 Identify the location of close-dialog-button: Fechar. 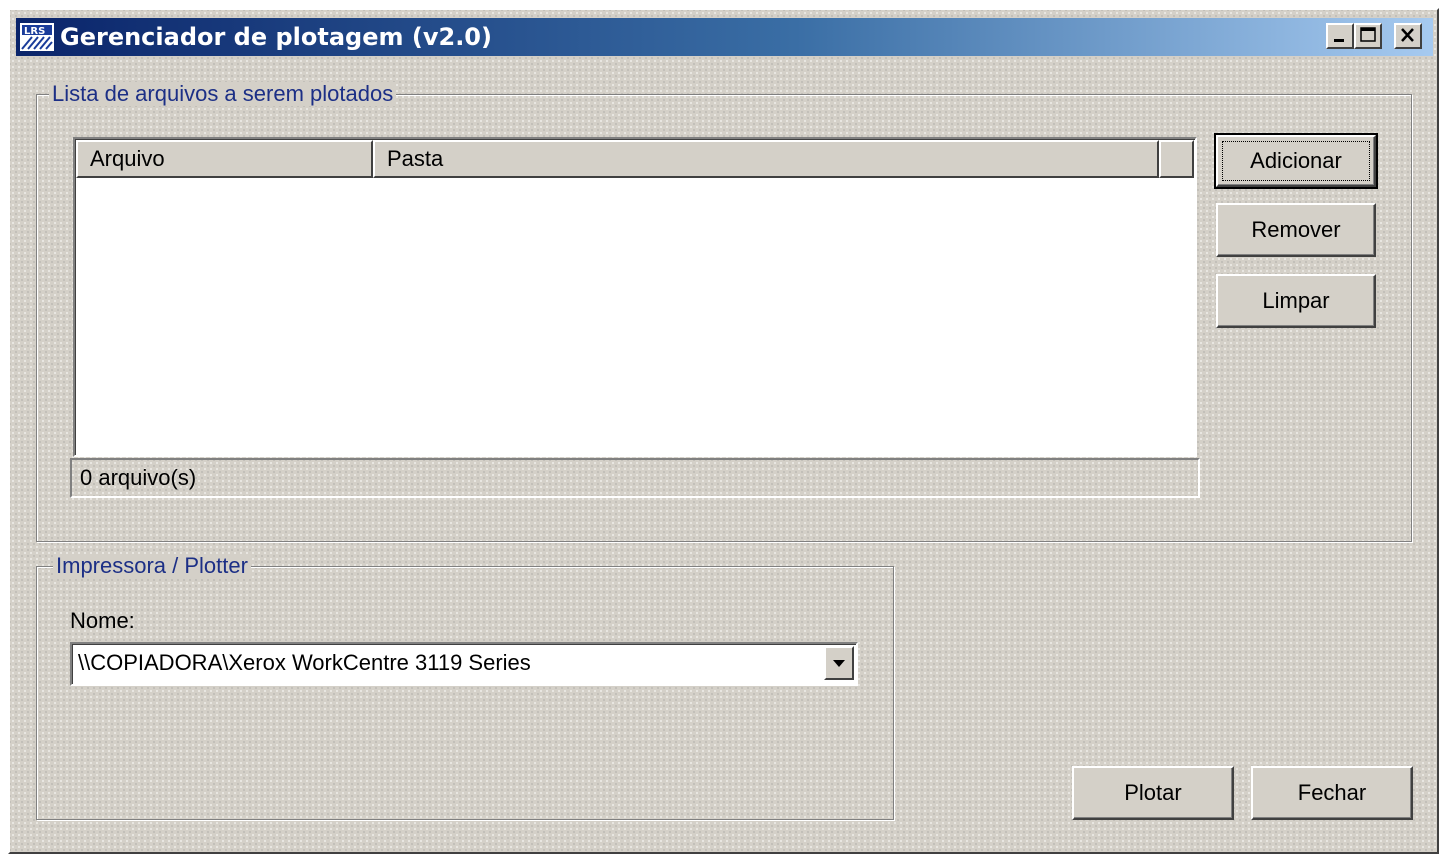
(1332, 793).